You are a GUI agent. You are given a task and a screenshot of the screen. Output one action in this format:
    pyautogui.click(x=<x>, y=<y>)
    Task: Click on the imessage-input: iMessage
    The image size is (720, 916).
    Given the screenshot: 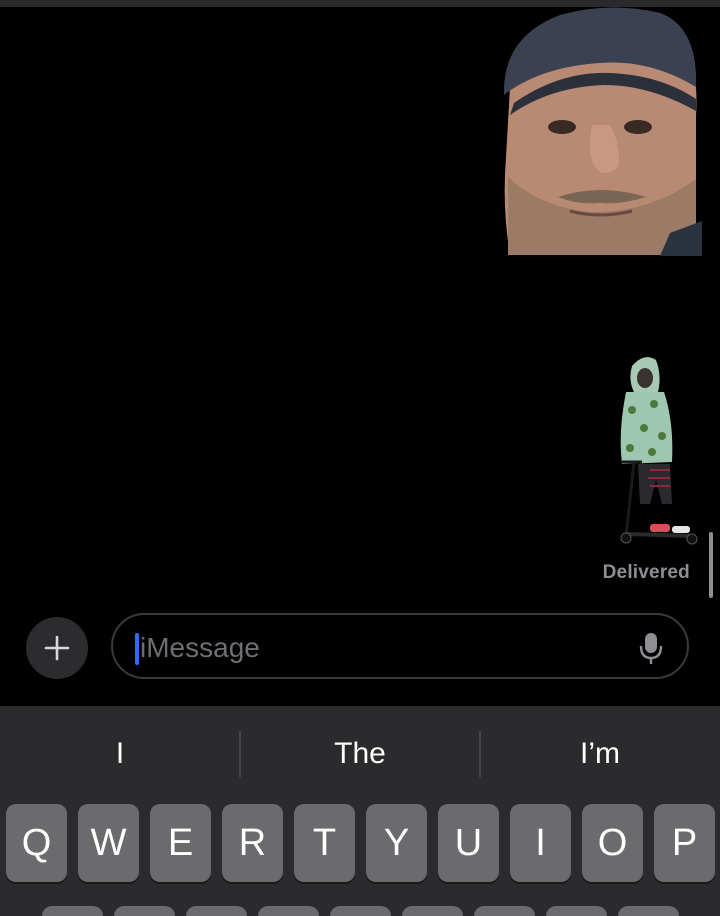 What is the action you would take?
    pyautogui.click(x=400, y=646)
    